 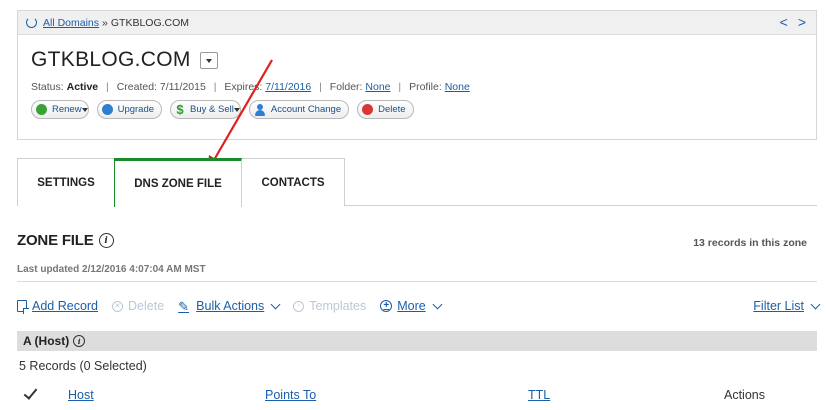 I want to click on account-change-button: Account Change, so click(x=299, y=109).